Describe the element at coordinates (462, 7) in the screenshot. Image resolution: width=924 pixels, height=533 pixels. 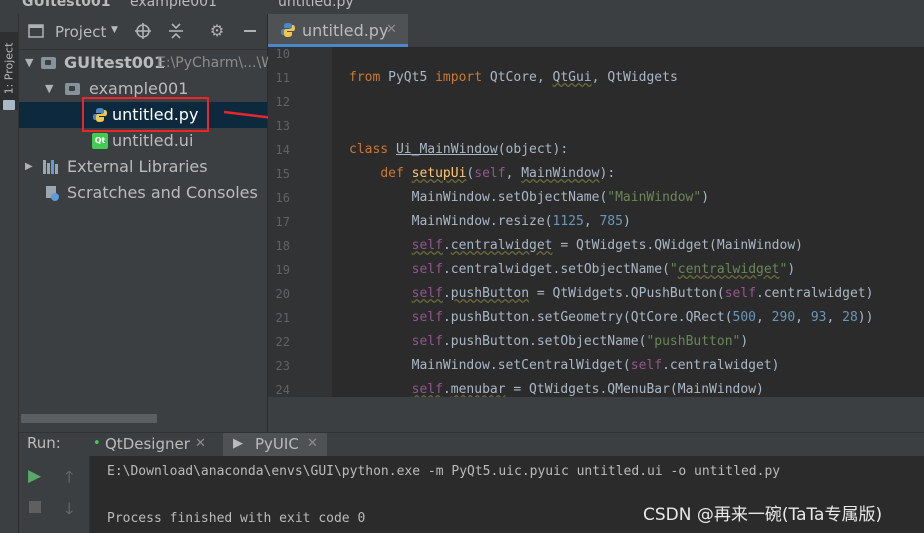
I see `breadcrumb-bar: GUItest001 example001 untitled.py` at that location.